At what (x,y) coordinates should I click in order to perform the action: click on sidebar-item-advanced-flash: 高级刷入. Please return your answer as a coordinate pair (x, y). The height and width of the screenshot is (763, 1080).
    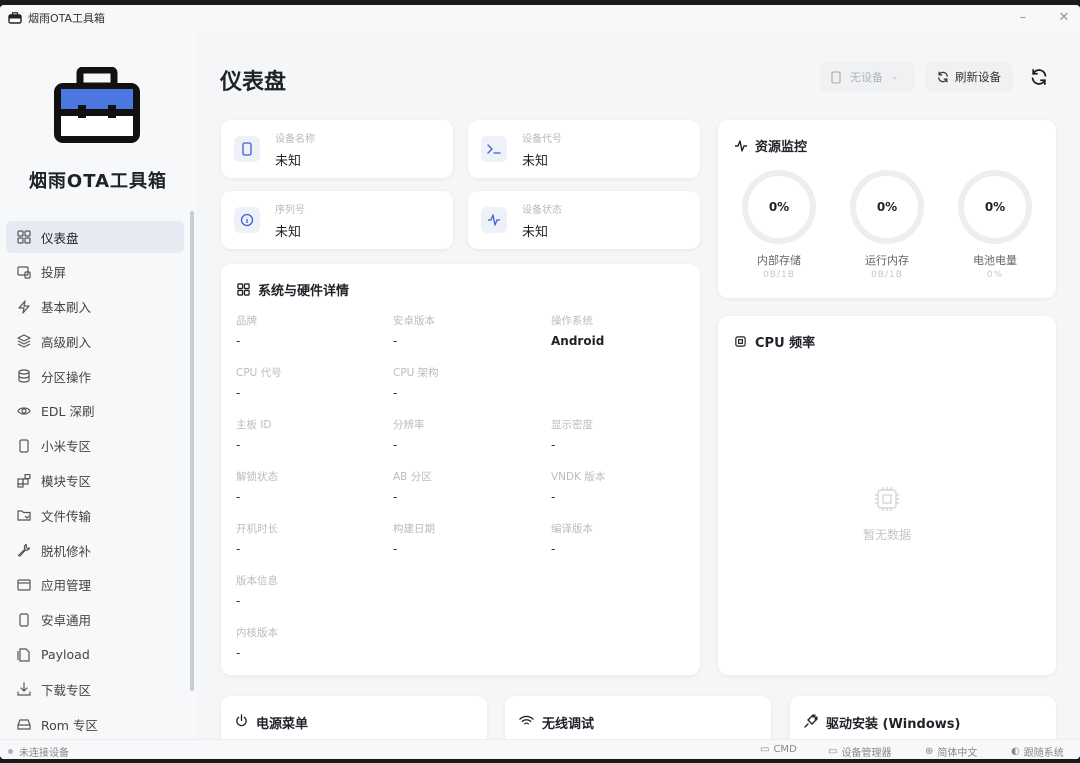
    Looking at the image, I should click on (95, 341).